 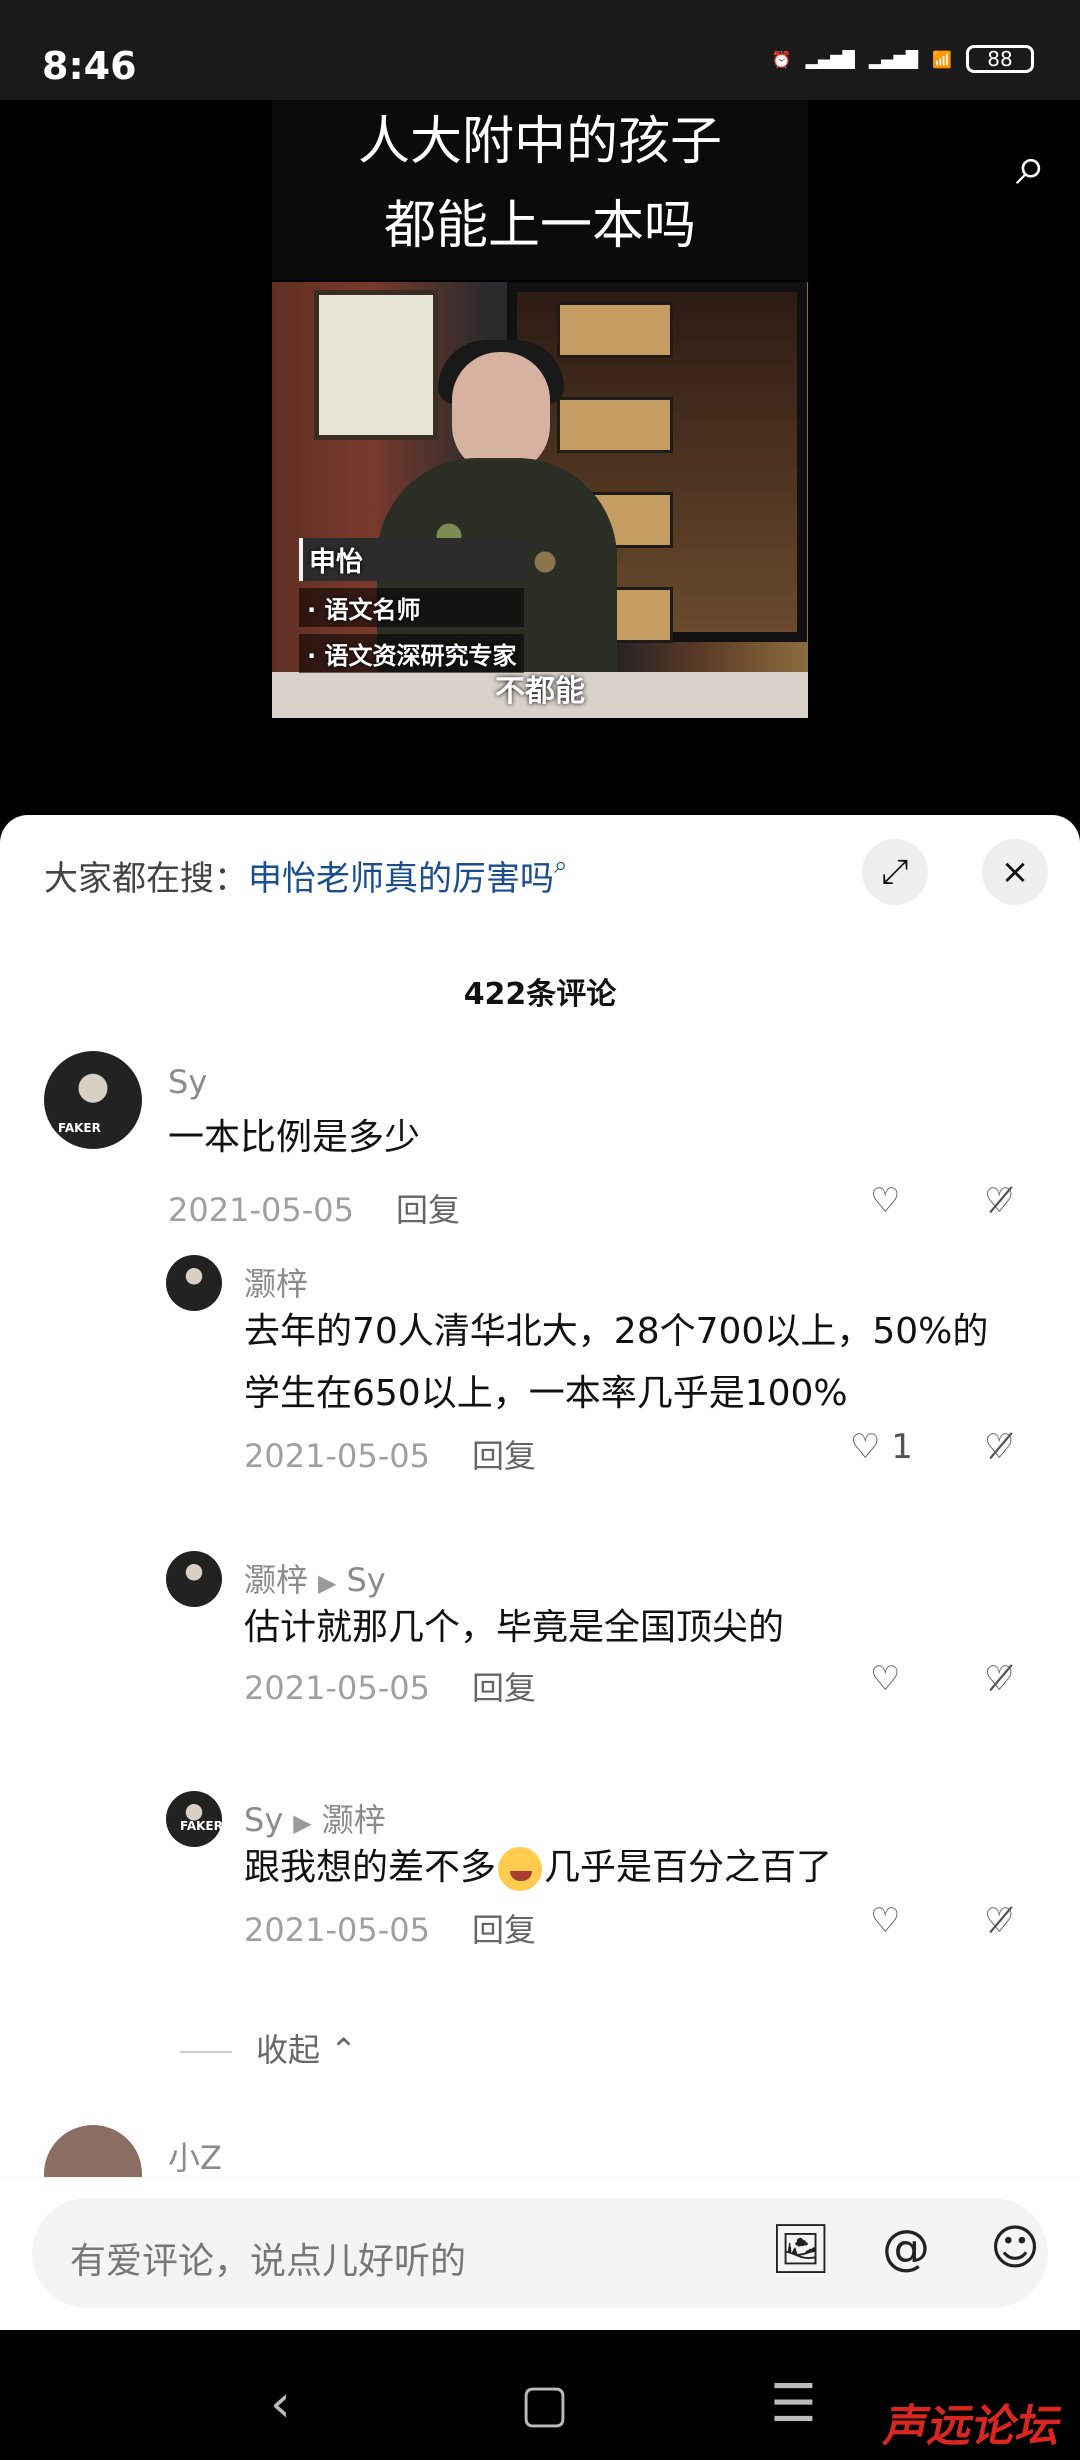 I want to click on comment-text: 跟我想的差不多 几乎是百分之百了, so click(x=632, y=1868).